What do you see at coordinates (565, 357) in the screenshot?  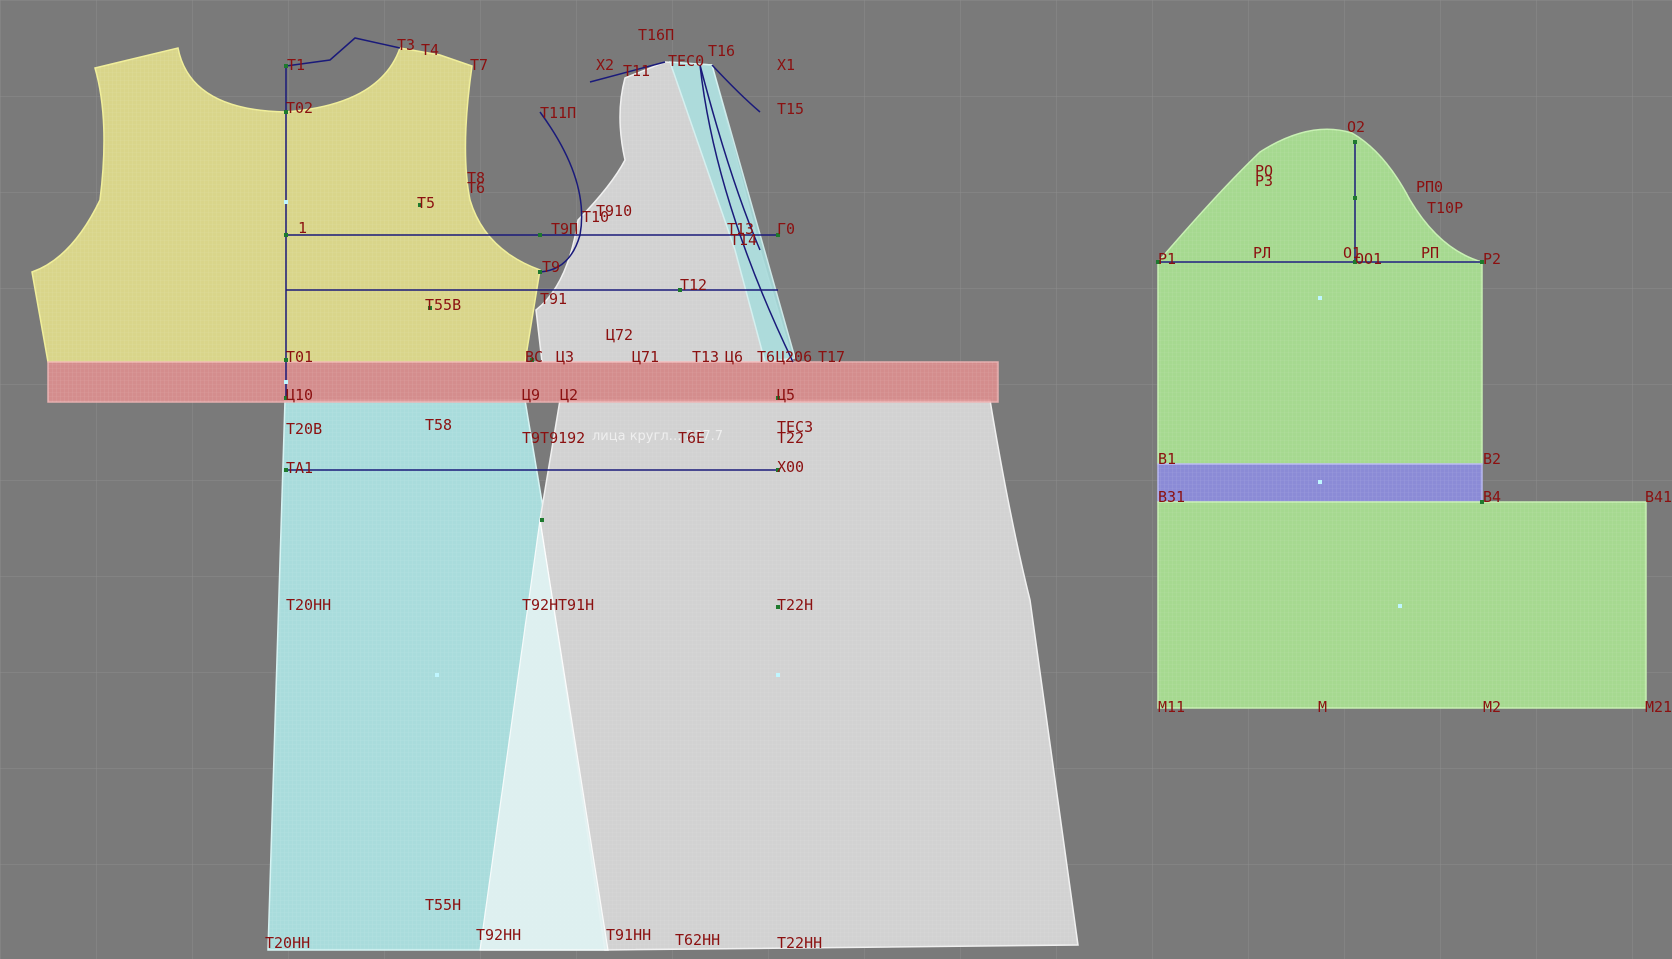 I see `point-label-c3: Ц3` at bounding box center [565, 357].